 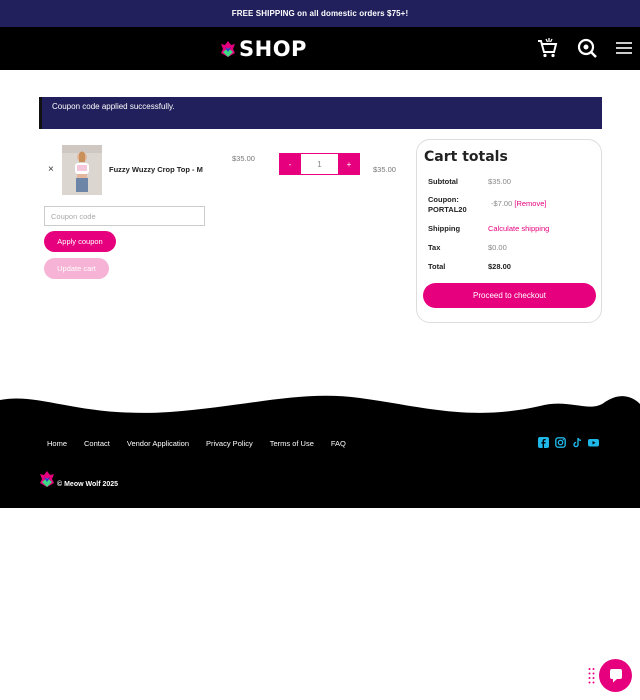 I want to click on footer-link-faq: FAQ, so click(x=338, y=443).